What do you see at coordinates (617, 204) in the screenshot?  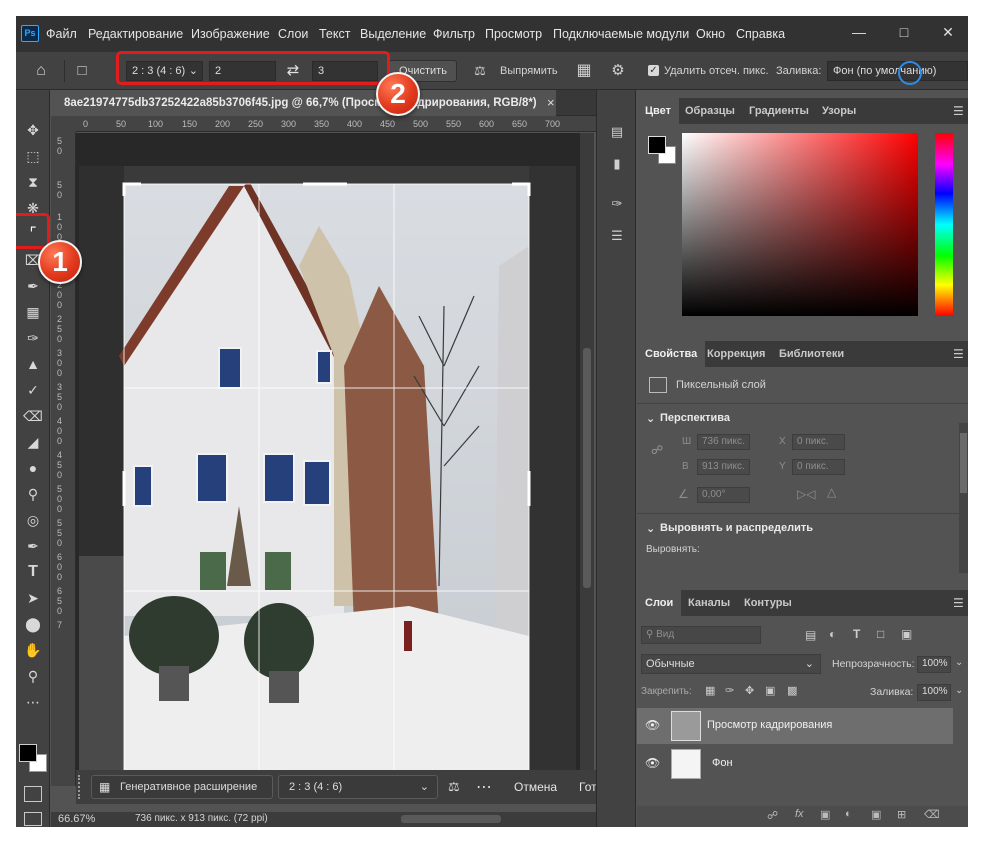 I see `brush-settings-icon: ✑` at bounding box center [617, 204].